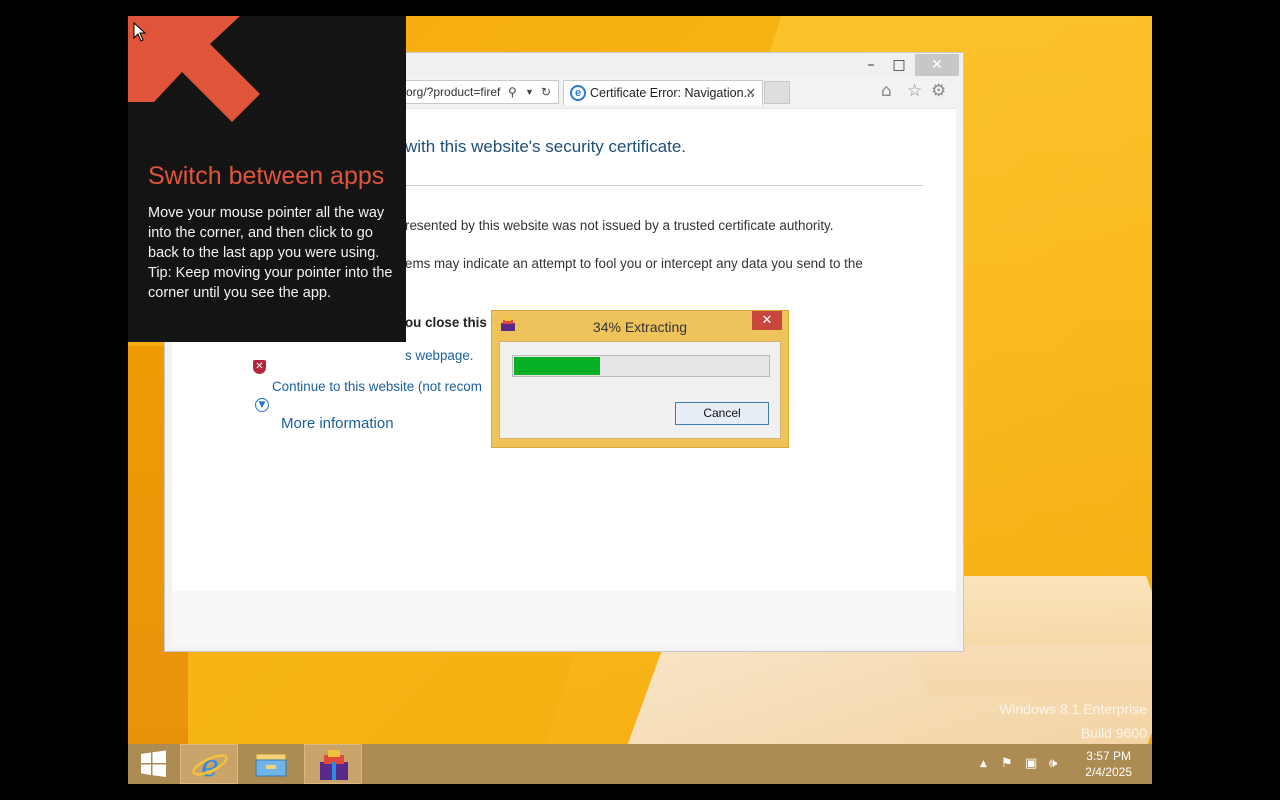  I want to click on corner-arrow-icon, so click(194, 69).